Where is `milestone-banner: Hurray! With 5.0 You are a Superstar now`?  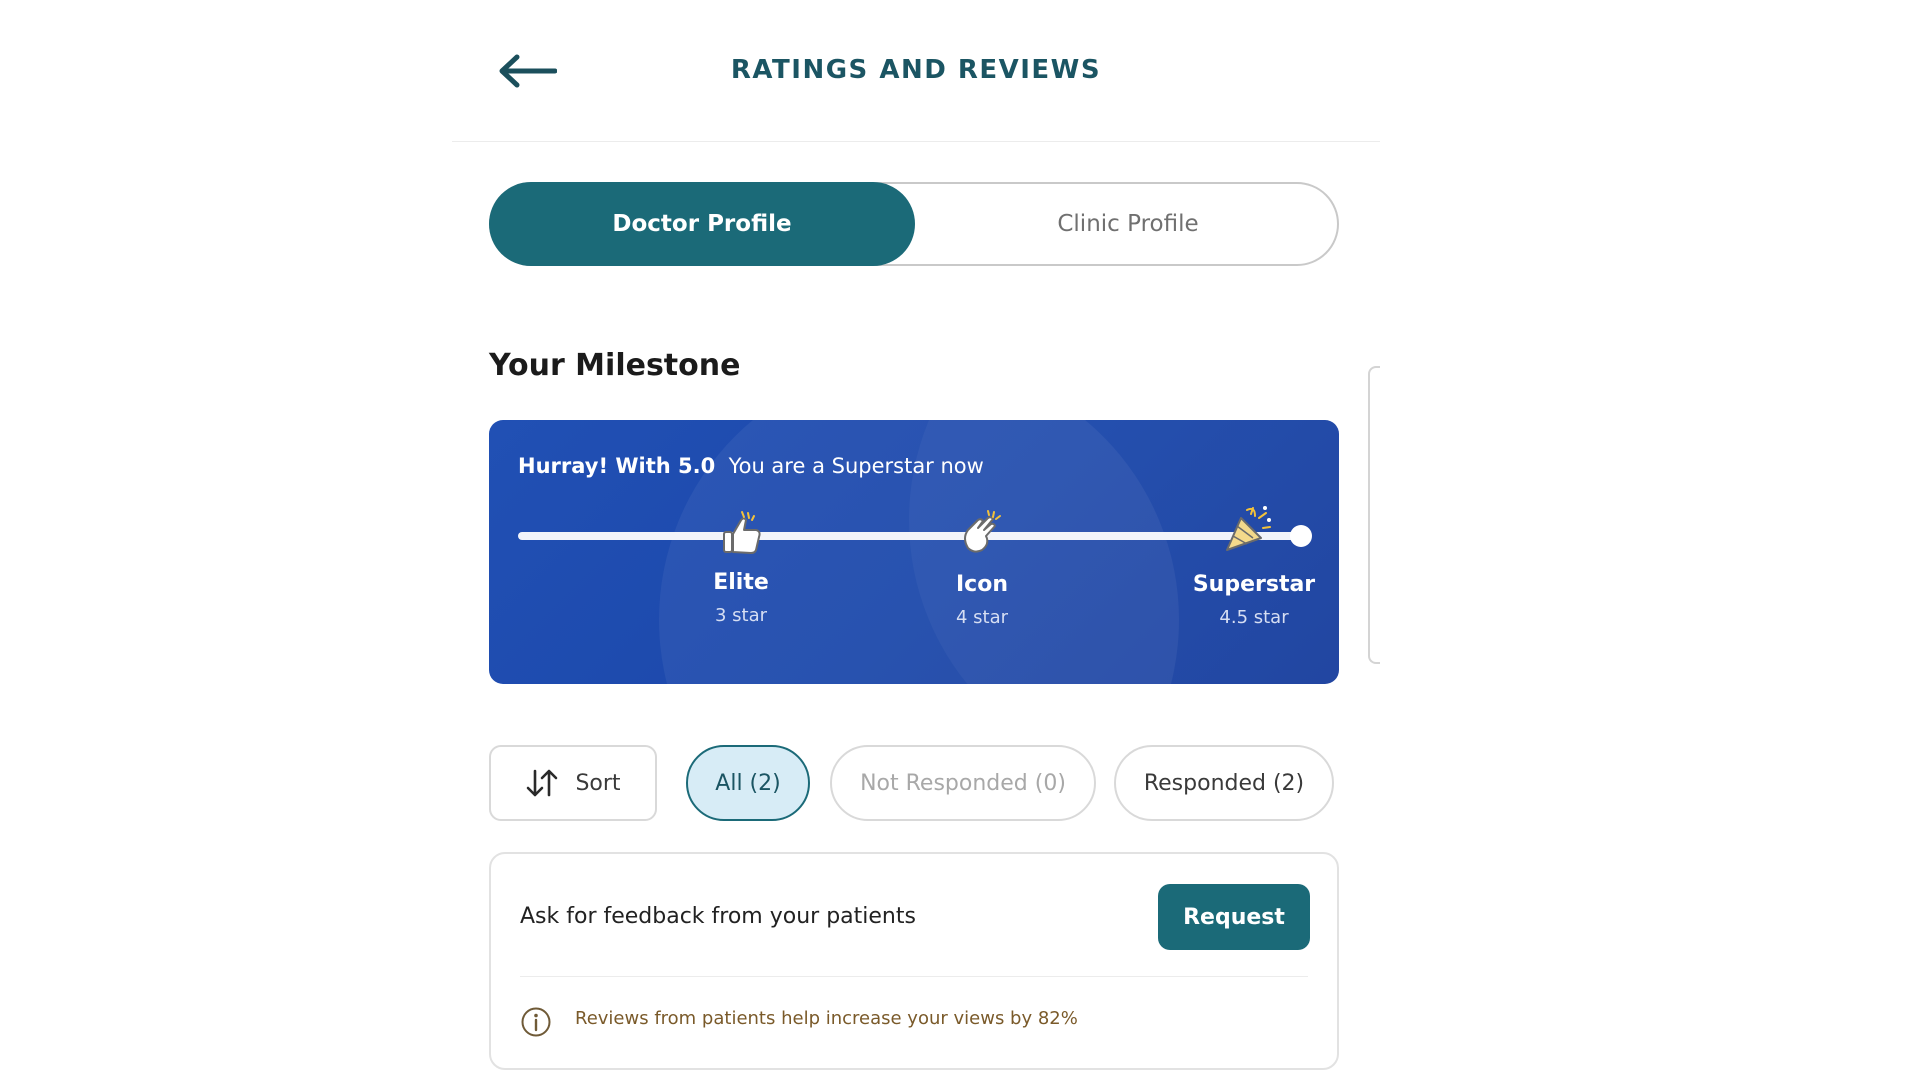
milestone-banner: Hurray! With 5.0 You are a Superstar now is located at coordinates (751, 466).